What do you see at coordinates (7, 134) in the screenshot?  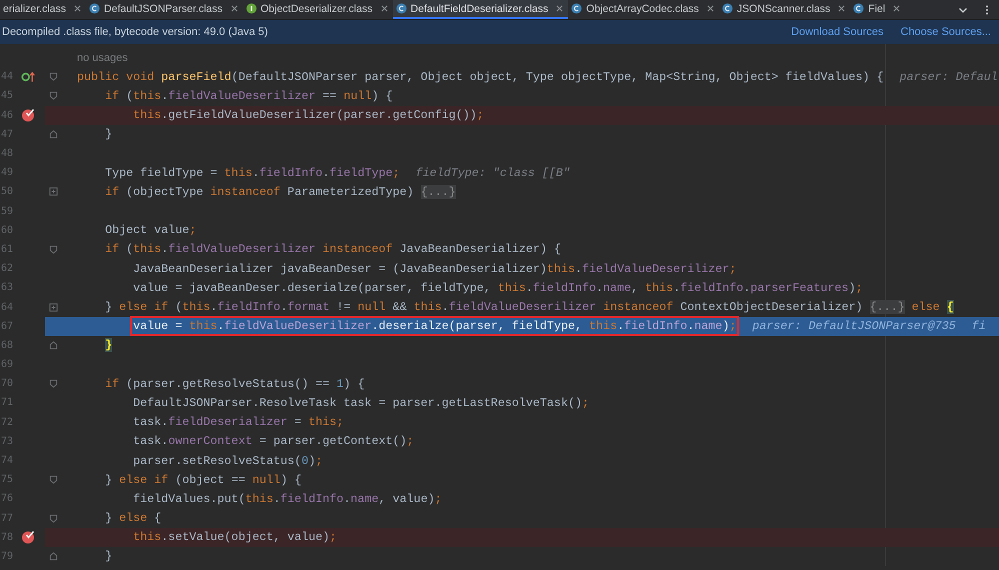 I see `line-number: 47` at bounding box center [7, 134].